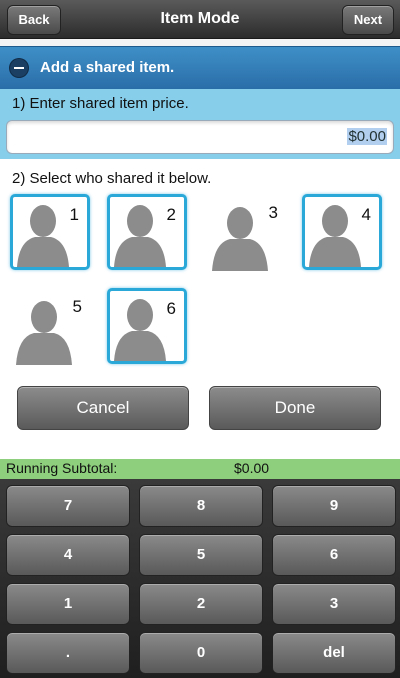 Image resolution: width=400 pixels, height=678 pixels. Describe the element at coordinates (68, 653) in the screenshot. I see `key-decimal: .` at that location.